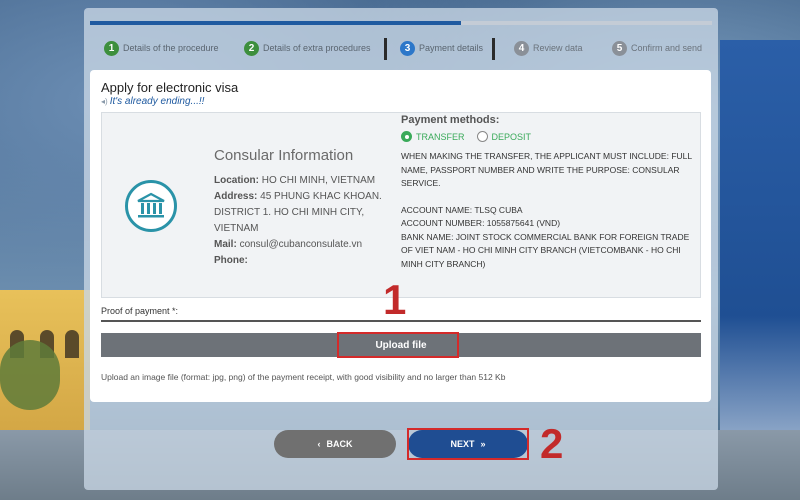 This screenshot has height=500, width=800. I want to click on step-extra-procedures: 2 Details of extra procedures, so click(307, 48).